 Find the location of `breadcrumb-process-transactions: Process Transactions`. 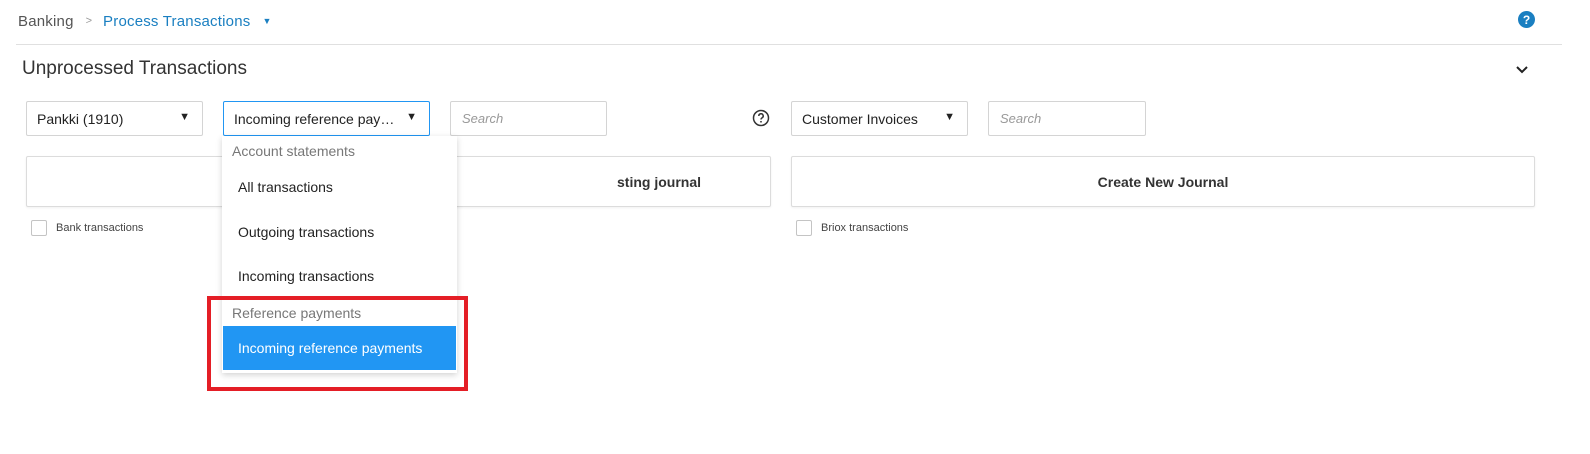

breadcrumb-process-transactions: Process Transactions is located at coordinates (176, 21).